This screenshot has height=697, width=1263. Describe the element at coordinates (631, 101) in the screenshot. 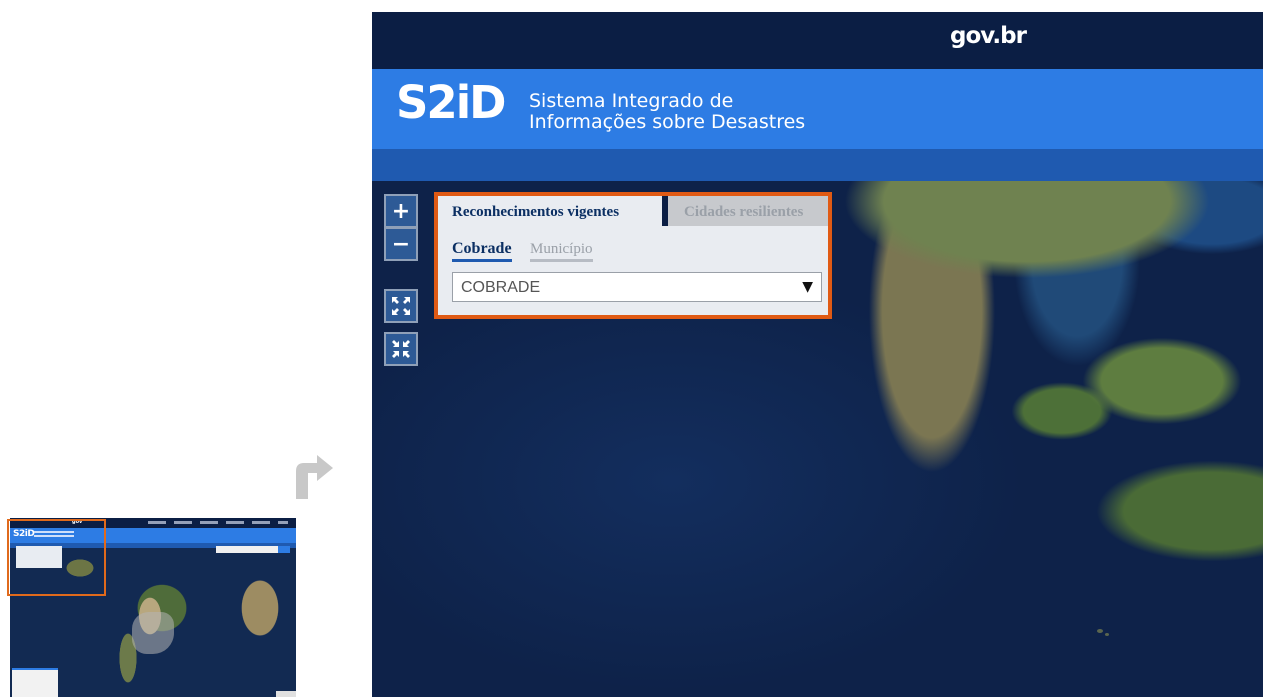

I see `subtitle-line-1: Sistema Integrado de` at that location.